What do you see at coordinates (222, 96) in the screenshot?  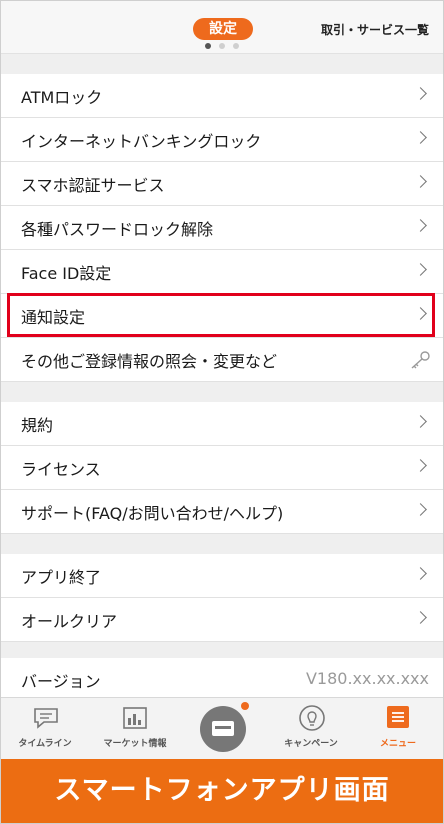 I see `menu-item-atm-lock: ATMロック` at bounding box center [222, 96].